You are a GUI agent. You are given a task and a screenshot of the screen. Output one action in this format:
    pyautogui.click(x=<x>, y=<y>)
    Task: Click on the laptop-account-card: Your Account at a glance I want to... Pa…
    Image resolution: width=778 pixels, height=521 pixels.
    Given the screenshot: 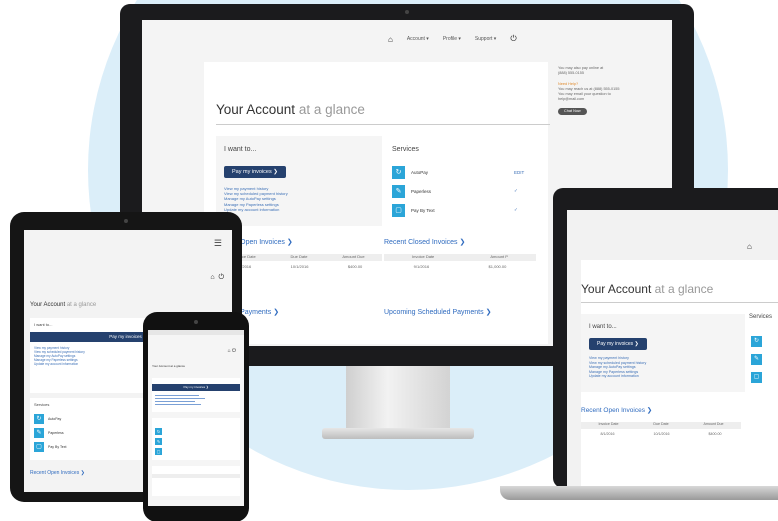 What is the action you would take?
    pyautogui.click(x=679, y=374)
    